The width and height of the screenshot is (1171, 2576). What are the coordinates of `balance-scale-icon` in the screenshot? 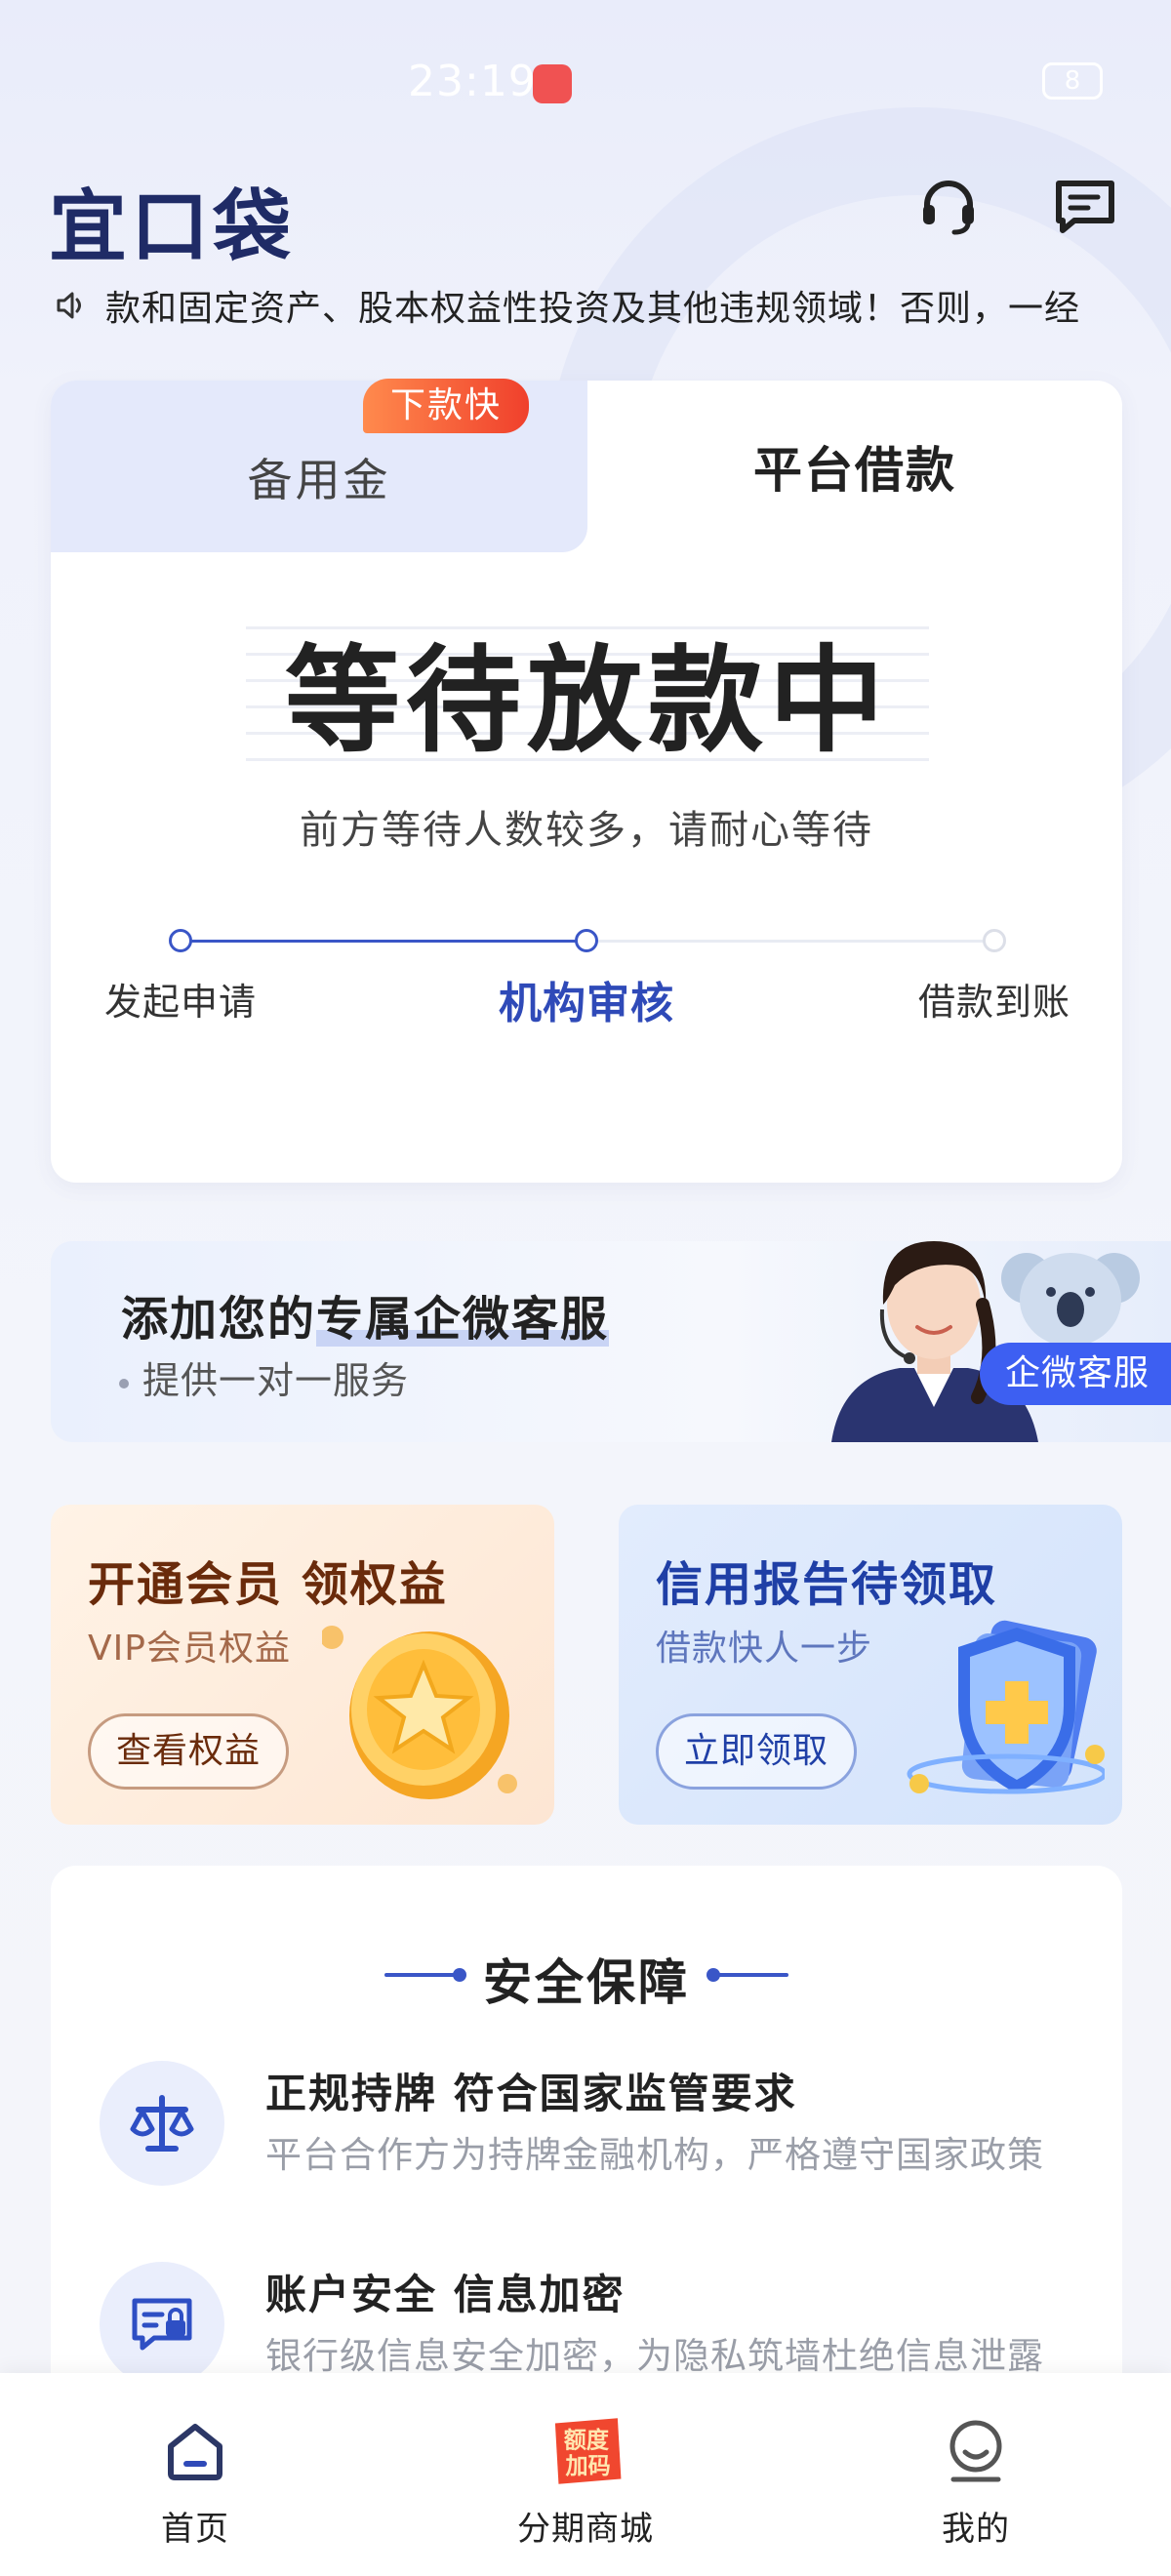 It's located at (162, 2123).